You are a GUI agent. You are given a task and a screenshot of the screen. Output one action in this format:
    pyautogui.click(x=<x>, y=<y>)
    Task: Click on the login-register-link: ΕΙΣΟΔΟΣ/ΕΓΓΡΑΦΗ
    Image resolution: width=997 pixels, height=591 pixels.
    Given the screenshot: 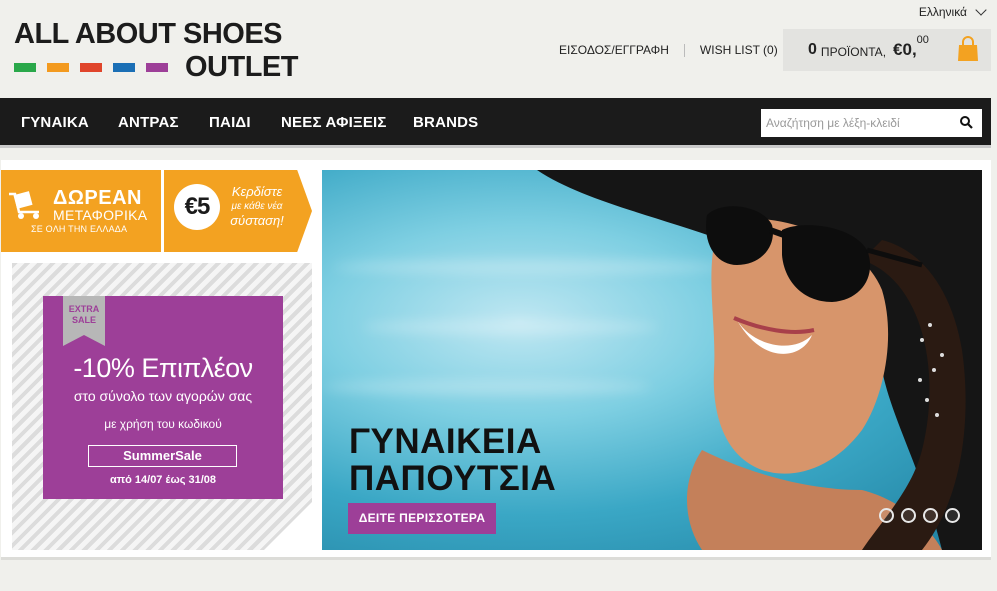 What is the action you would take?
    pyautogui.click(x=614, y=50)
    